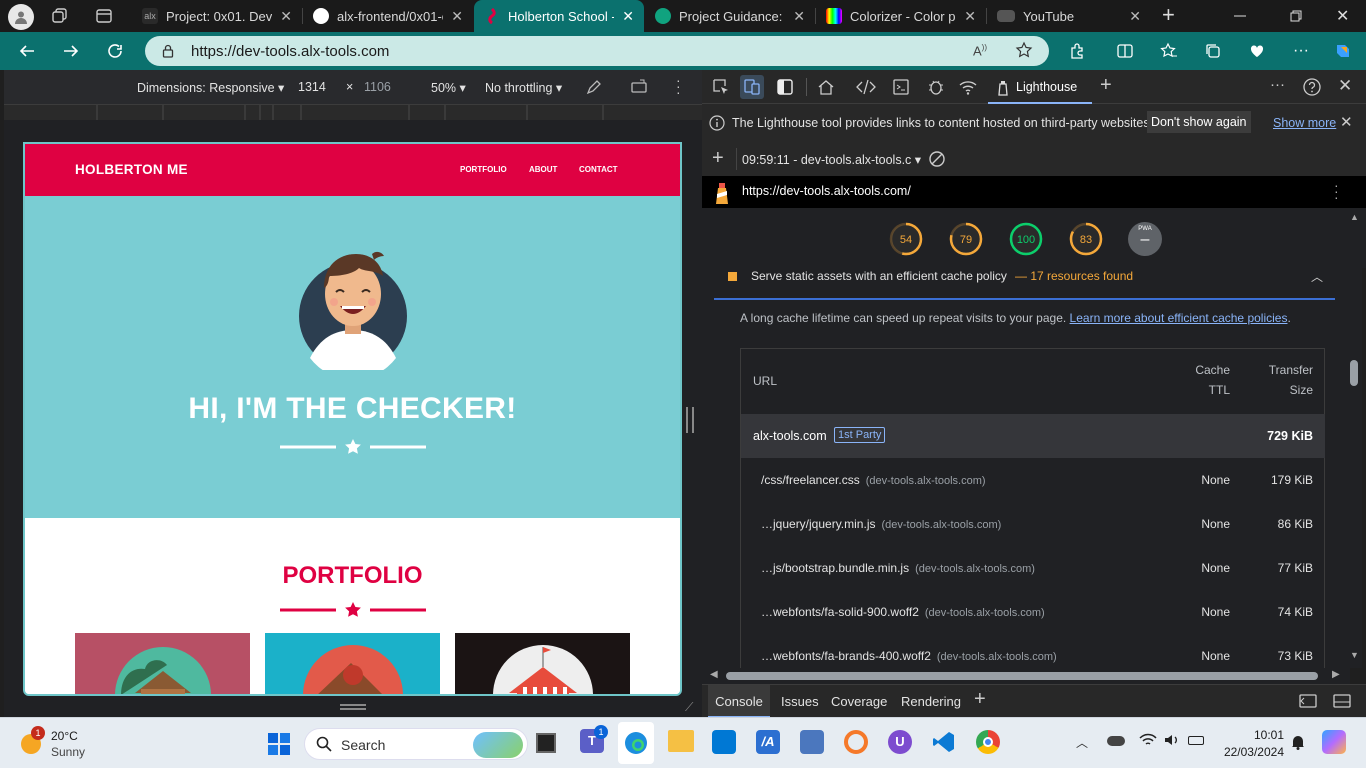 The image size is (1366, 768). What do you see at coordinates (679, 86) in the screenshot?
I see `emulation-more-icon: · · ·` at bounding box center [679, 86].